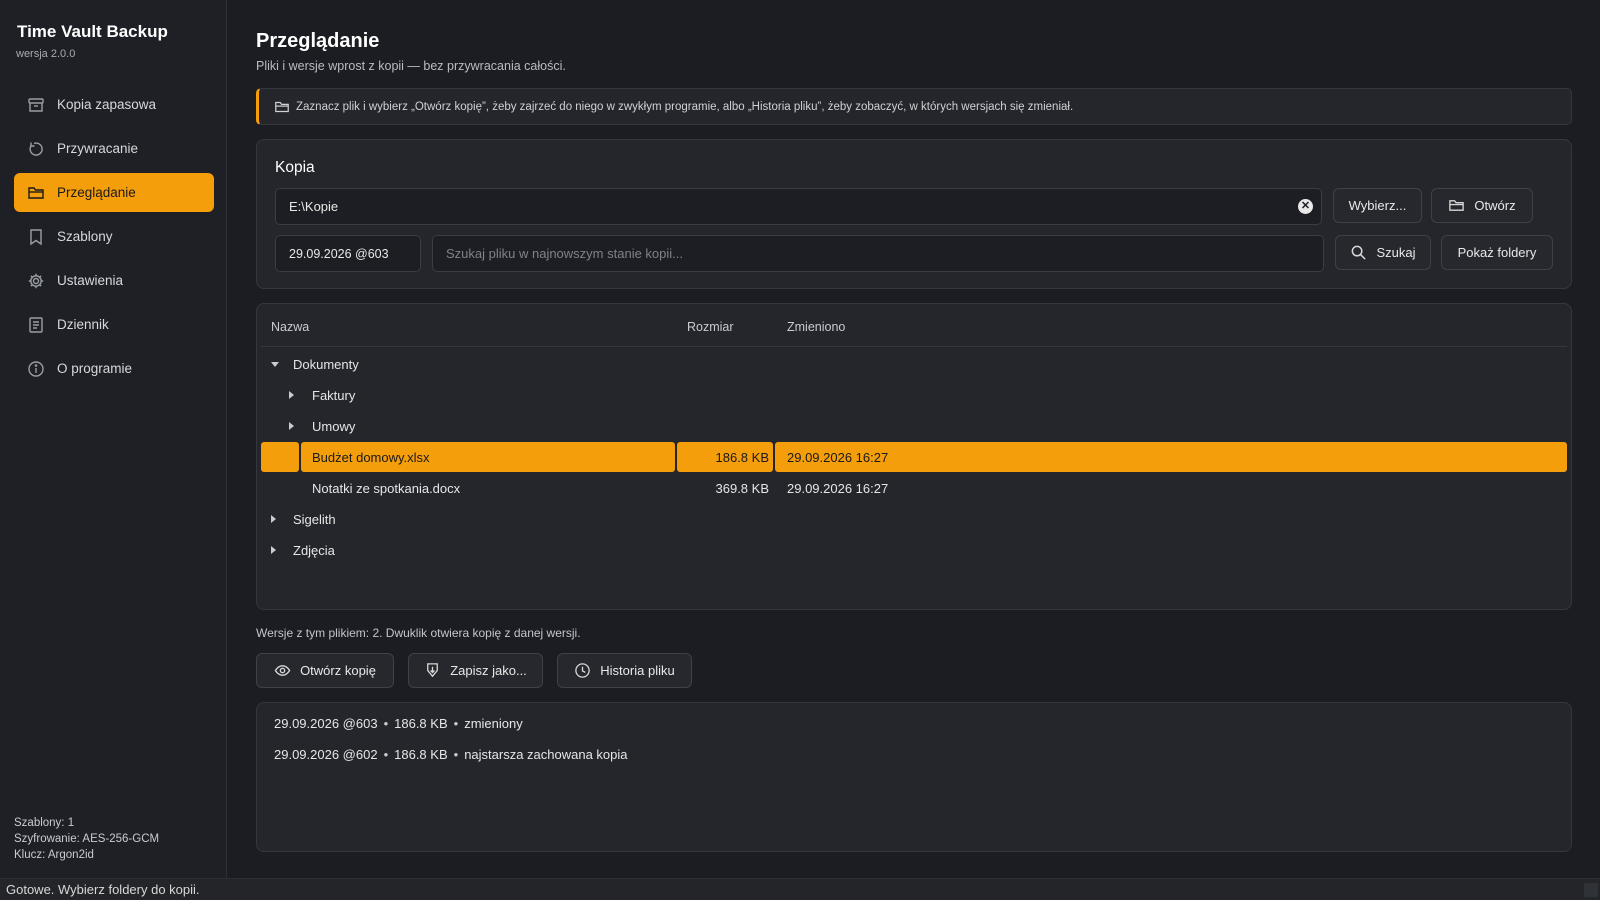 This screenshot has width=1600, height=900. Describe the element at coordinates (1591, 890) in the screenshot. I see `resize-grip` at that location.